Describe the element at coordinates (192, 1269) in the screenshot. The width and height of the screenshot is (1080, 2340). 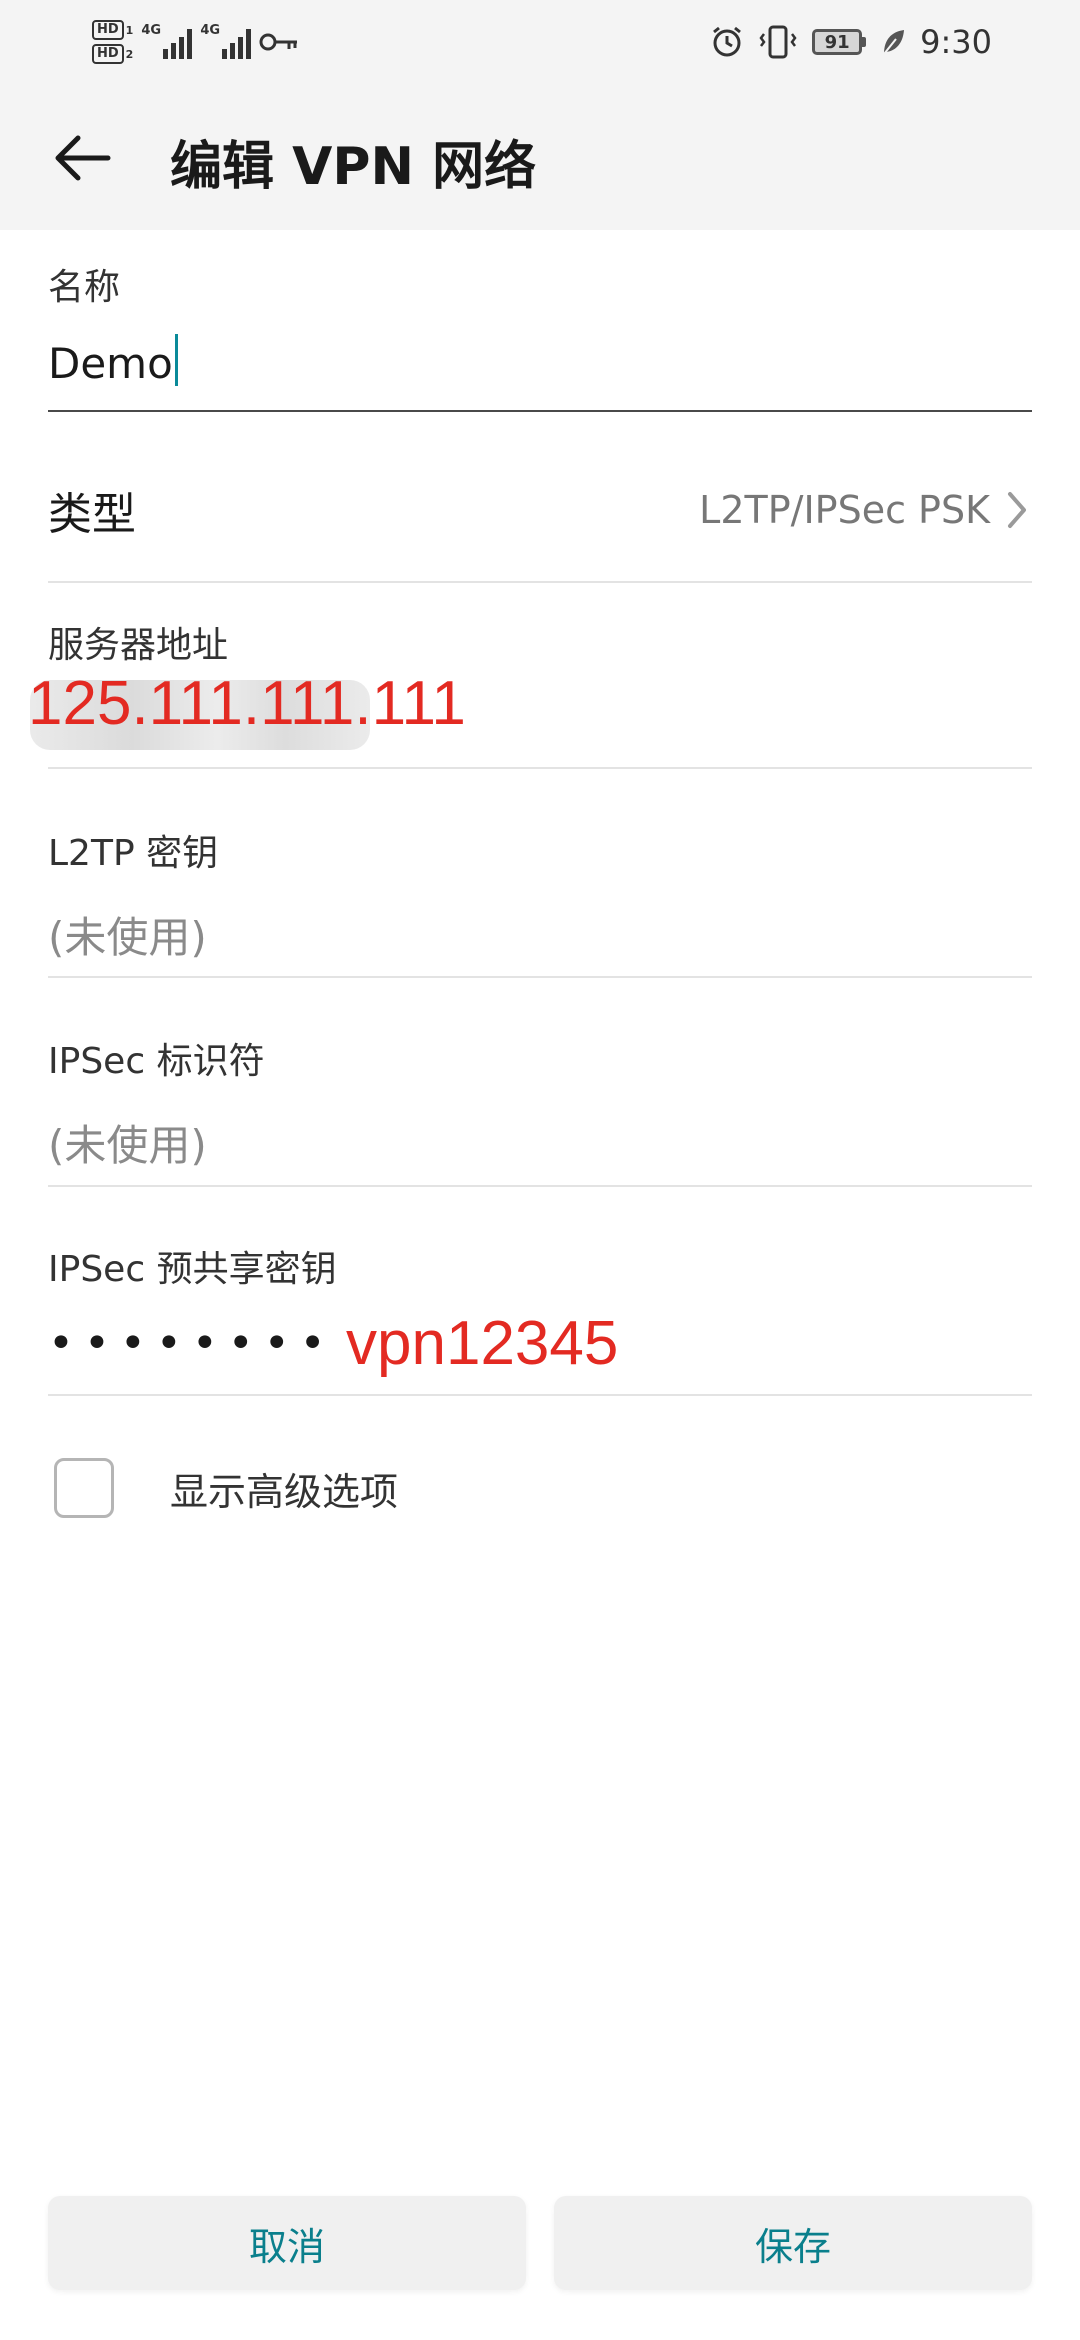
I see `ipsec-psk-label: IPSec 预共享密钥` at that location.